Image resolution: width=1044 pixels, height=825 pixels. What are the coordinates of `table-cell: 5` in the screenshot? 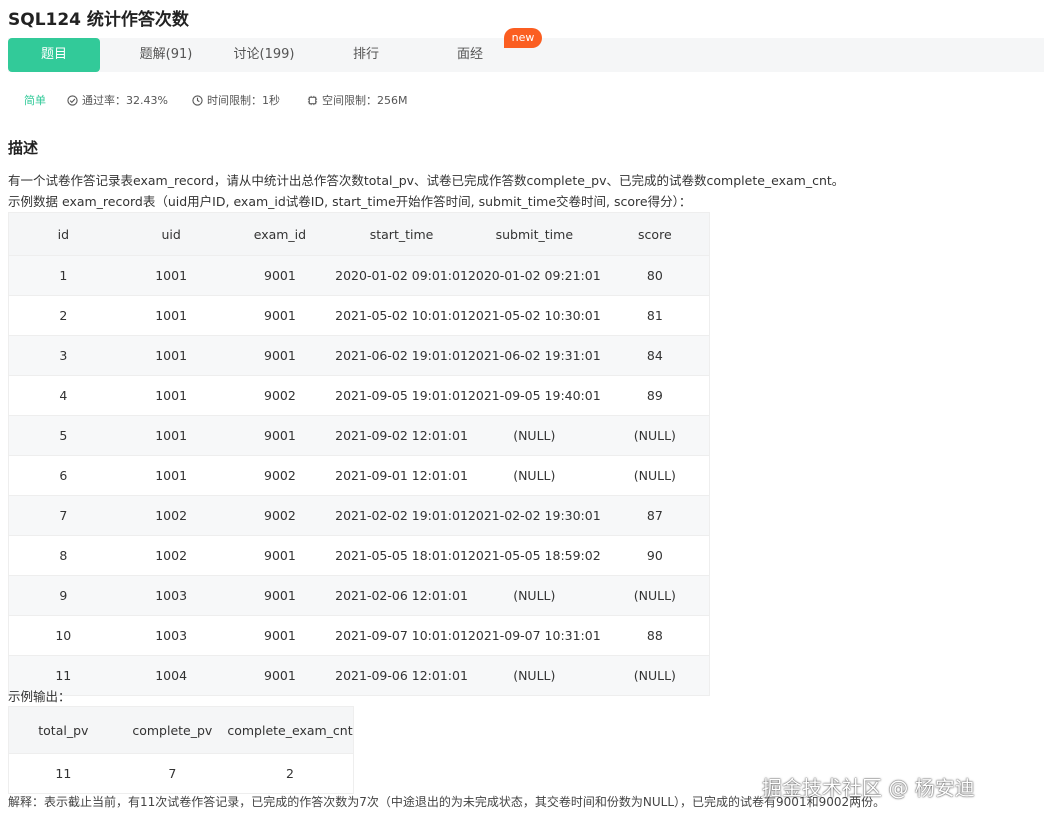 It's located at (63, 435).